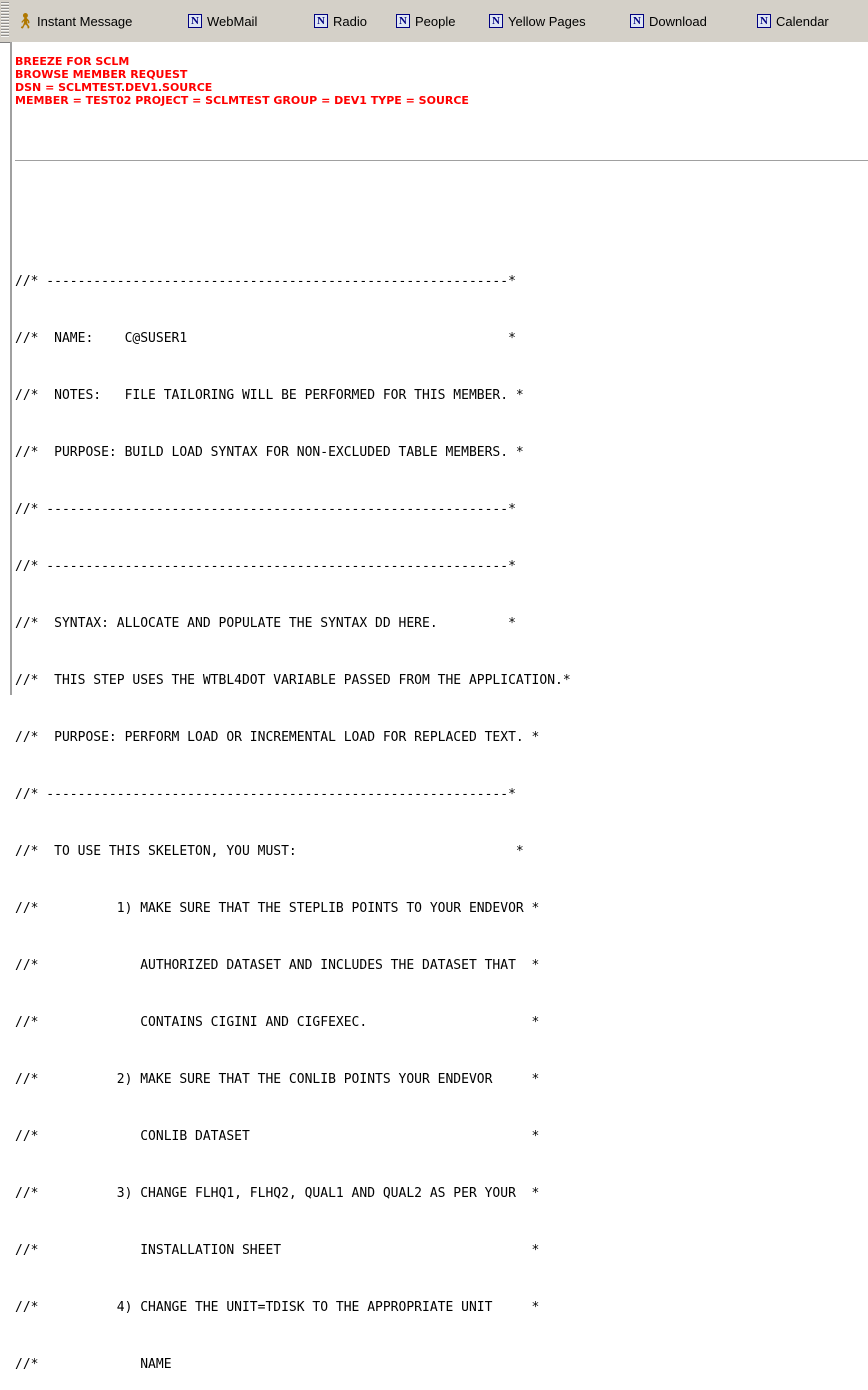 The image size is (868, 1390). I want to click on toolbar-button-label: People, so click(435, 21).